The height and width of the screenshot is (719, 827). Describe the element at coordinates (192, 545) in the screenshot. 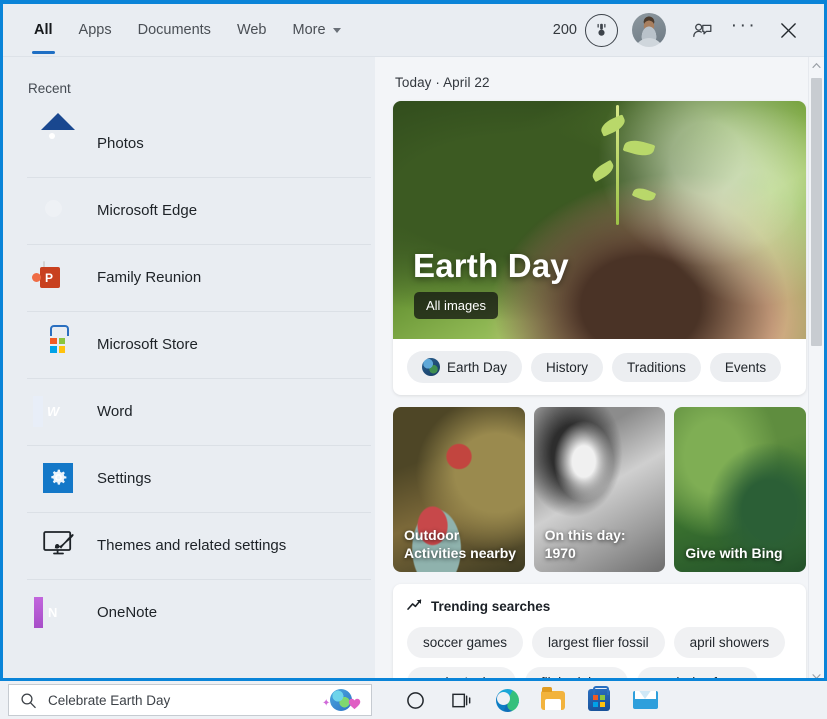

I see `sidebar-item-label: Themes and related settings` at that location.